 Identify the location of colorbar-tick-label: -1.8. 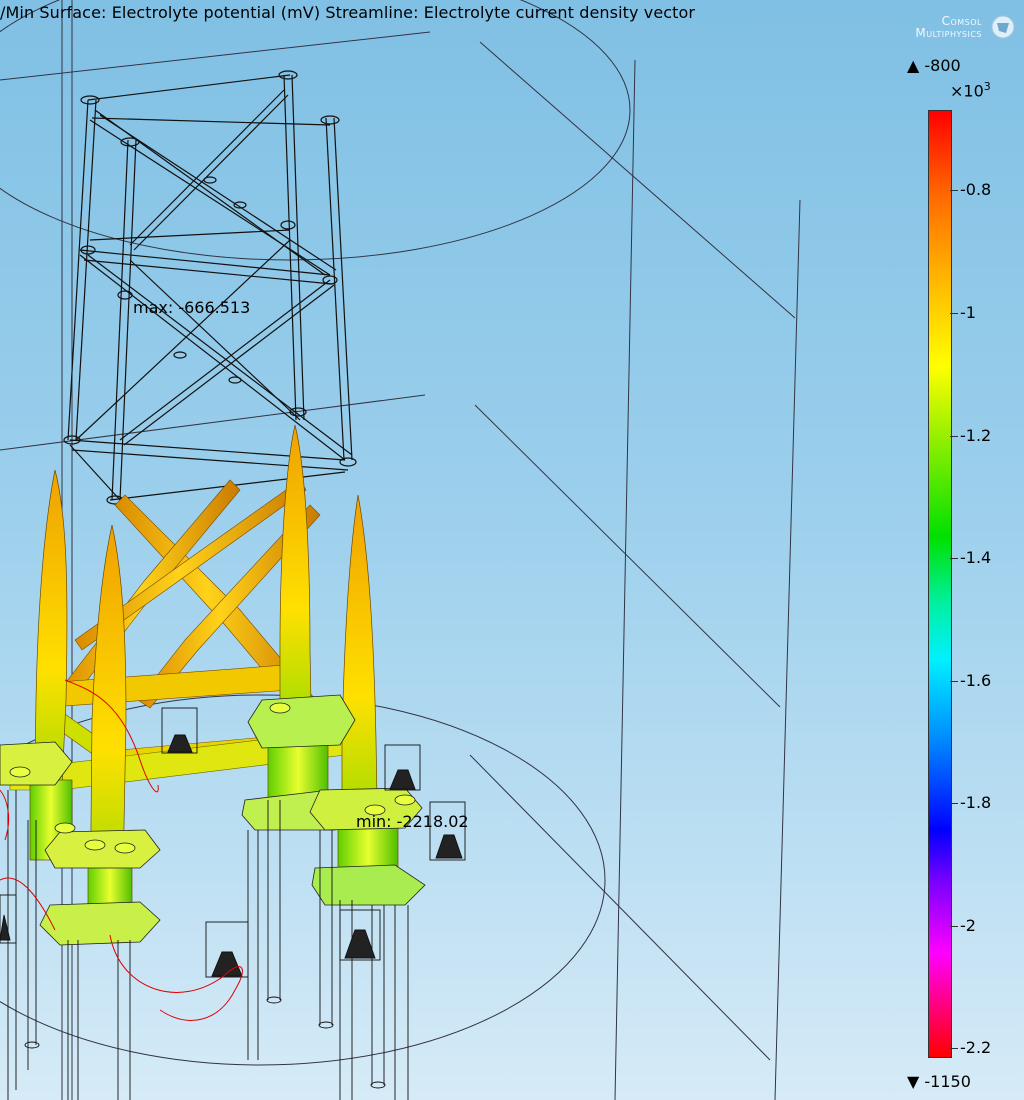
(976, 802).